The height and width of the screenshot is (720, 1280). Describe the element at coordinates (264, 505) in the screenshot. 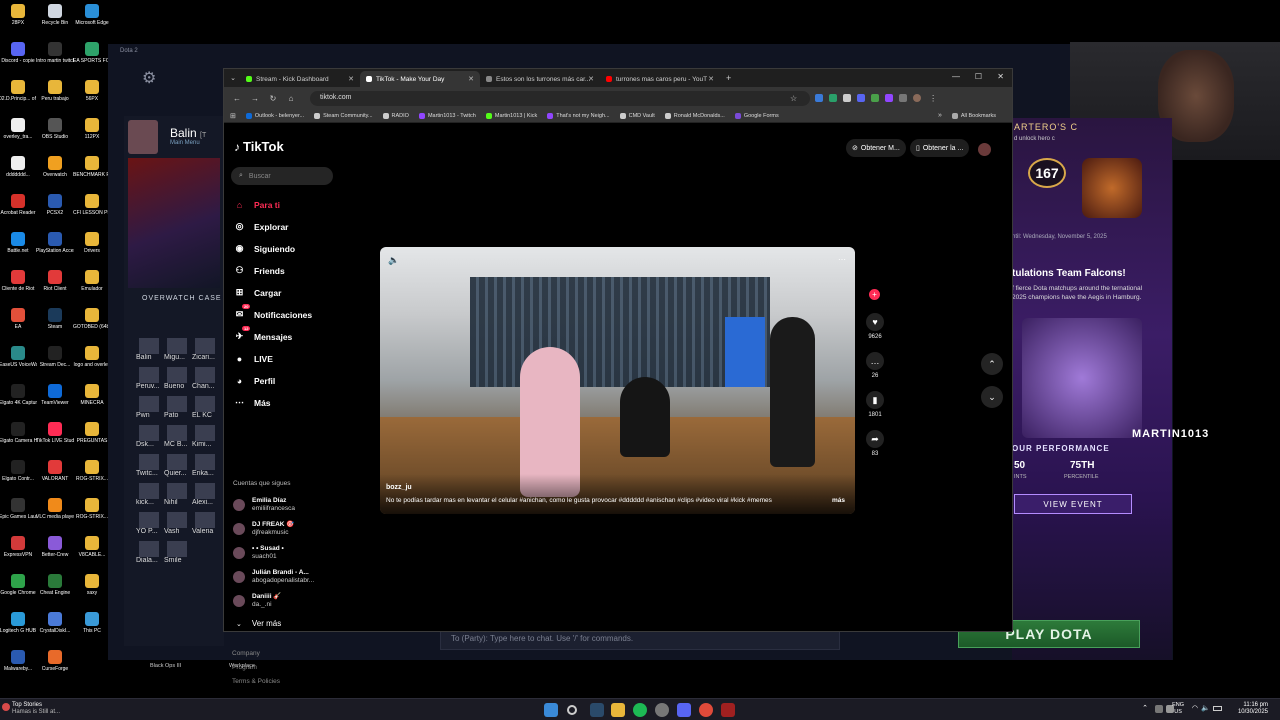

I see `followed-account: Emilia Díaz emiliifrancesca` at that location.